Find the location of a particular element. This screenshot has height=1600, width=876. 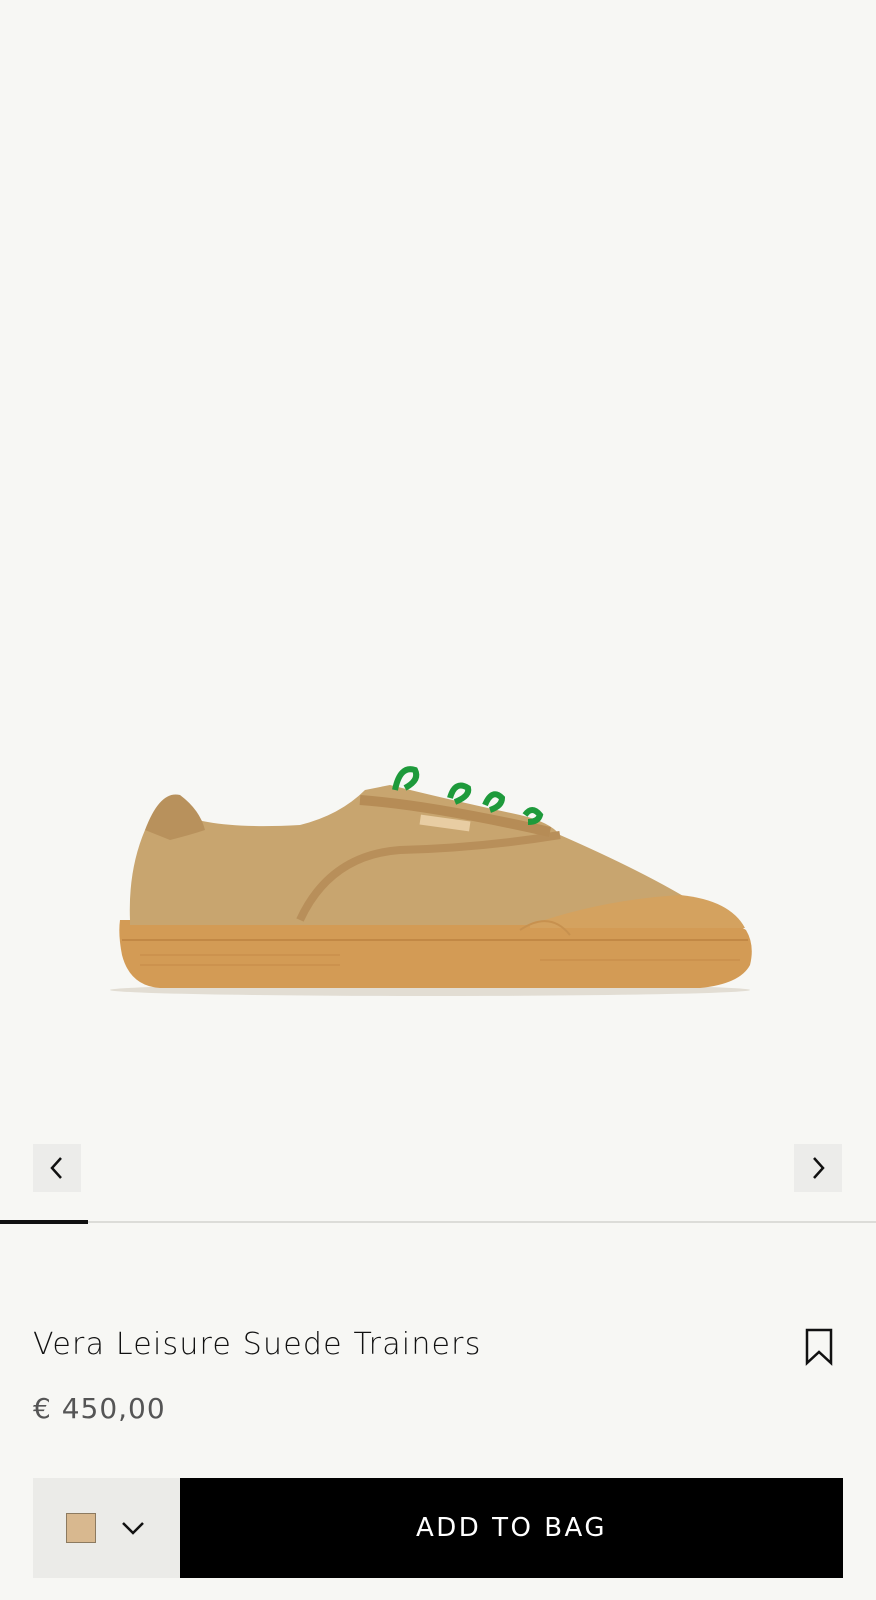

chevron-right-icon is located at coordinates (819, 1168).